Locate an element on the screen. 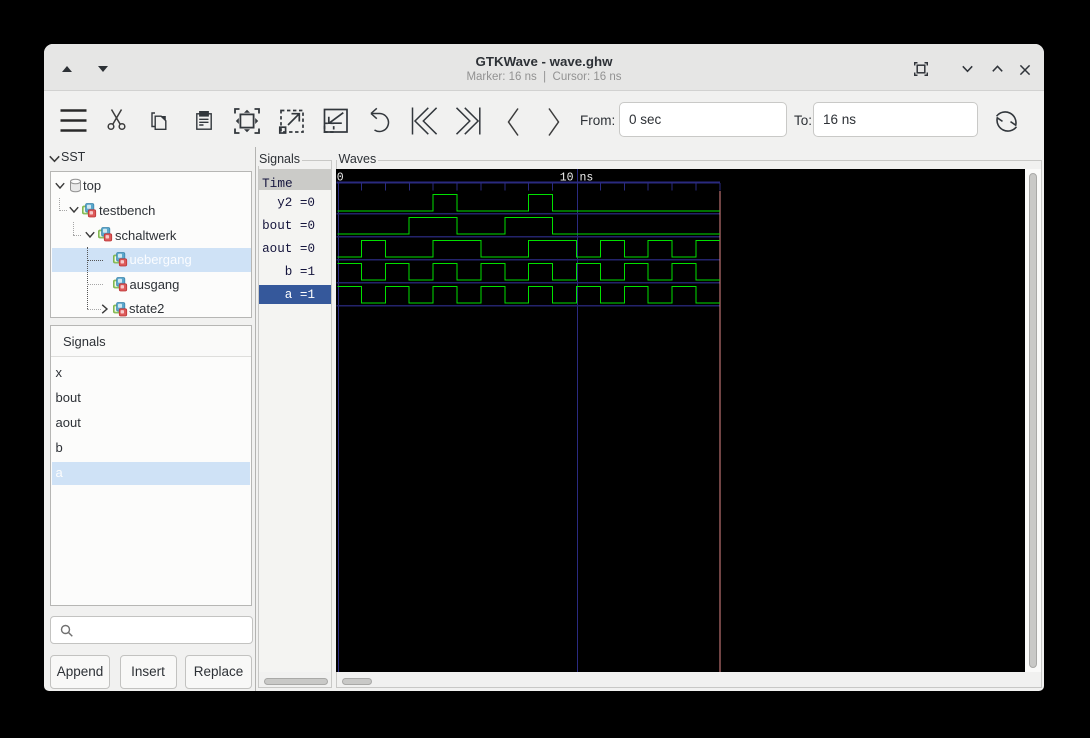 The width and height of the screenshot is (1090, 738). svg-text: ns is located at coordinates (587, 178).